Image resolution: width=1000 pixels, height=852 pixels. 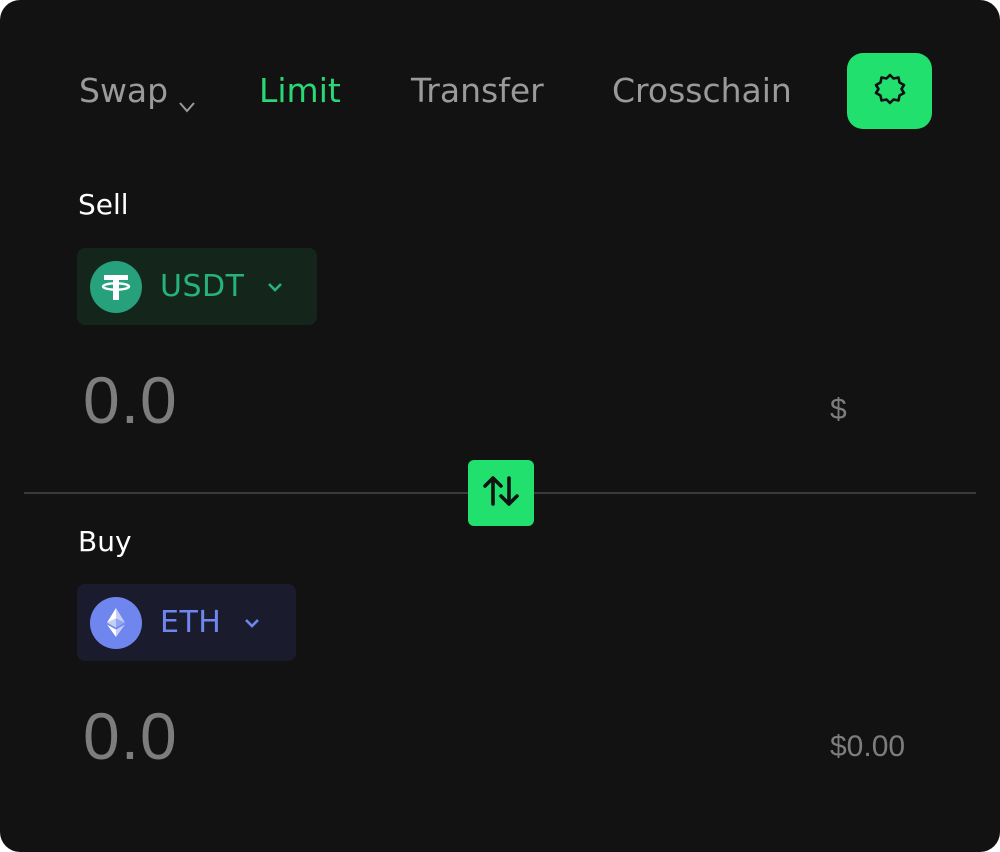 What do you see at coordinates (116, 622) in the screenshot?
I see `ethereum-icon` at bounding box center [116, 622].